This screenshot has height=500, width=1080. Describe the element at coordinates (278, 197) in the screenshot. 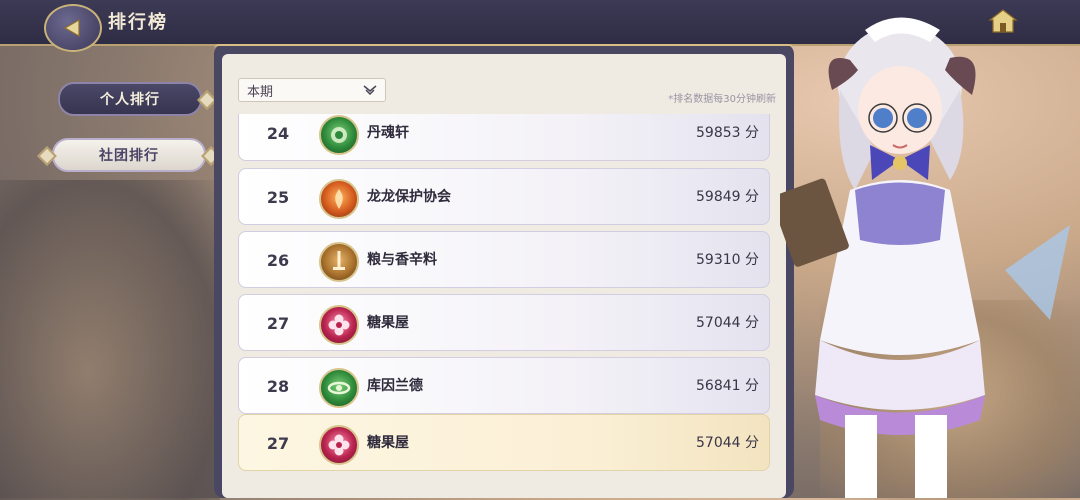

I see `rank-number: 25` at that location.